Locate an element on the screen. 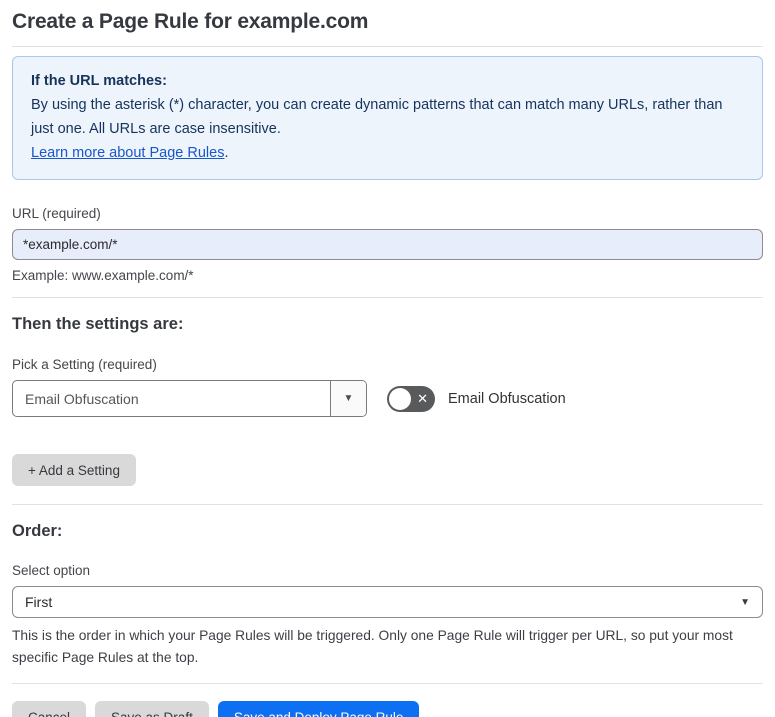  email-obfuscation-toggle-group: ✕ Email Obfuscation is located at coordinates (476, 398).